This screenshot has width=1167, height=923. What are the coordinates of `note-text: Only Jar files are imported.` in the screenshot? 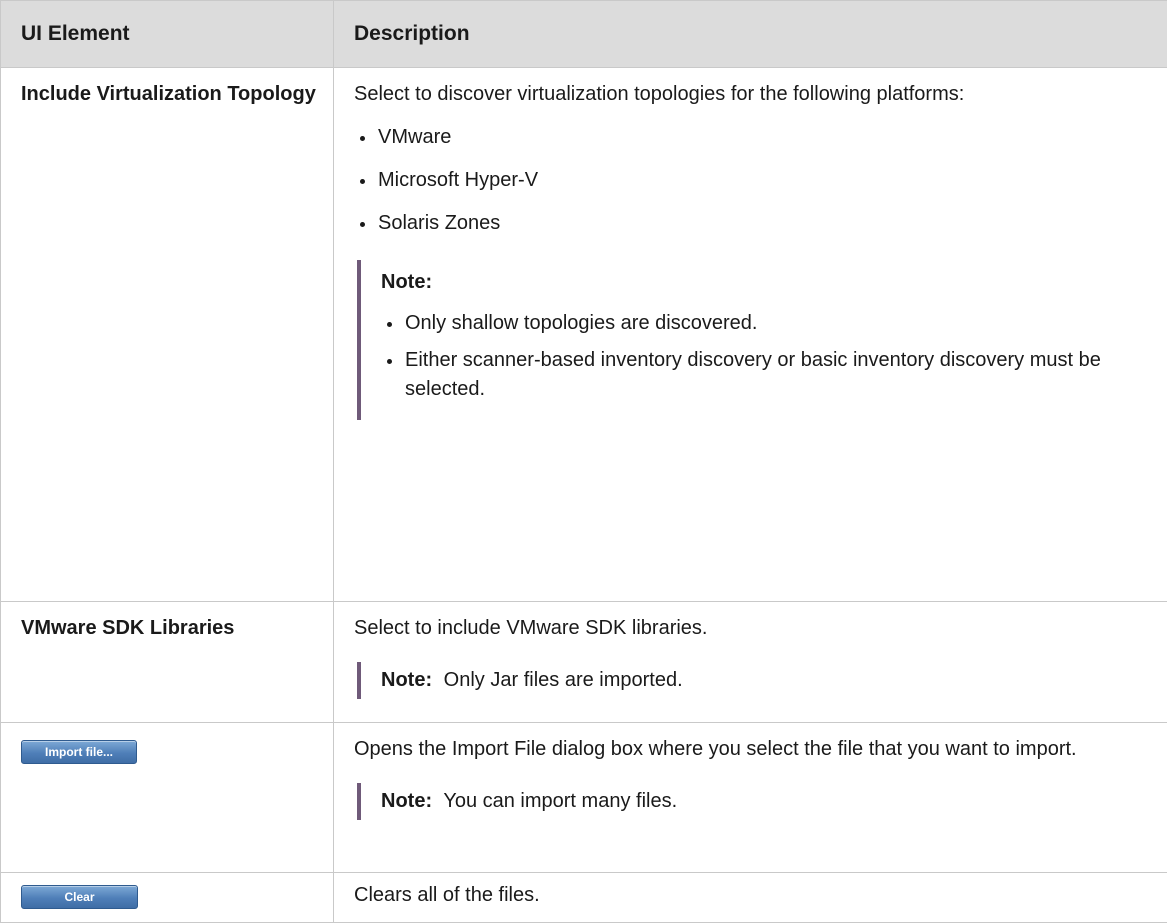 It's located at (563, 680).